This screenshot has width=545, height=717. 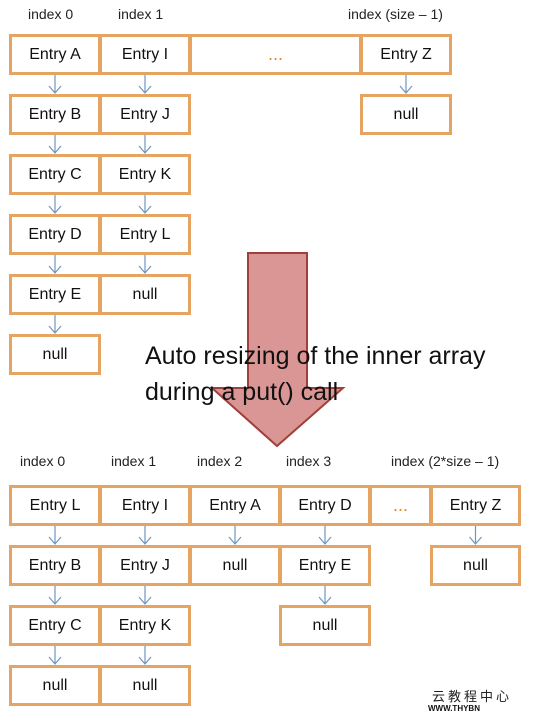 What do you see at coordinates (445, 461) in the screenshot?
I see `after-index-label: index (2*size – 1)` at bounding box center [445, 461].